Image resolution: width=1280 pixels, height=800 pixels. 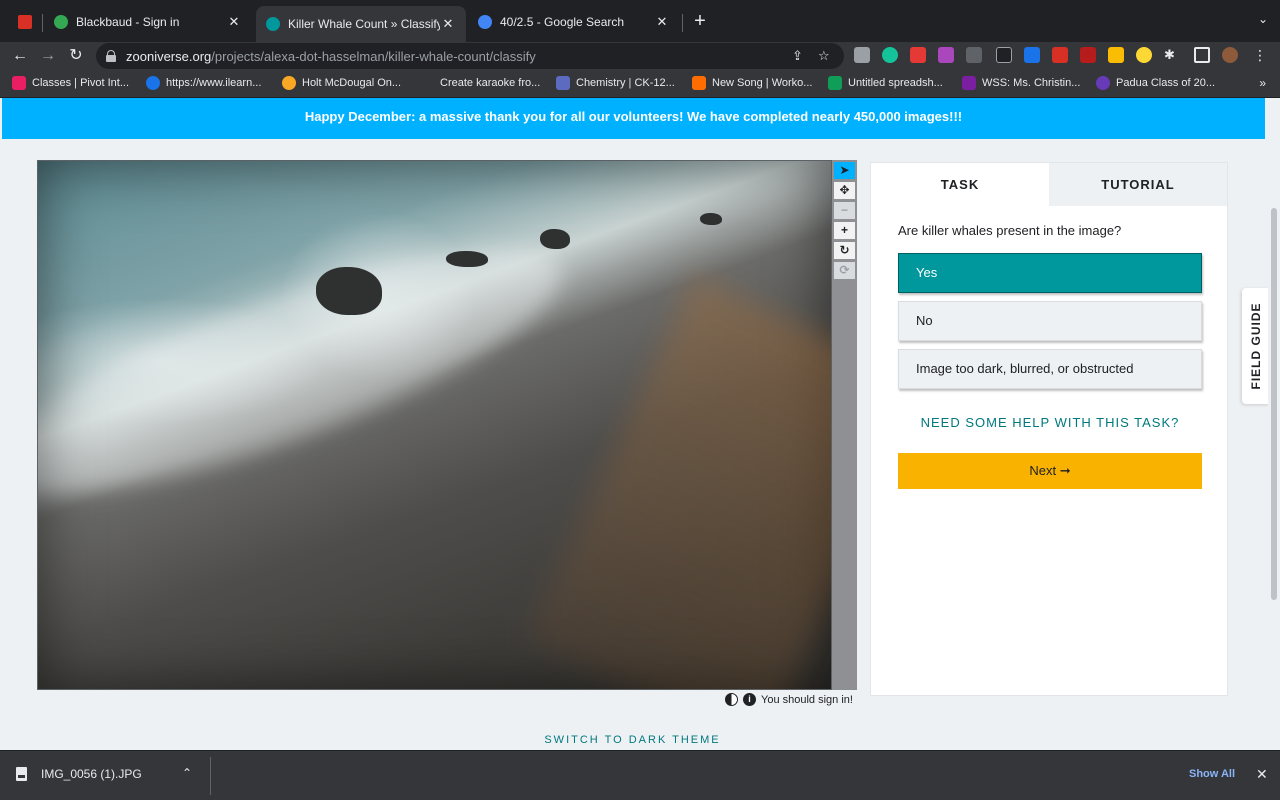 I want to click on download-bar: IMG_0056 (1).JPG ⌃ Show All ✕, so click(x=640, y=775).